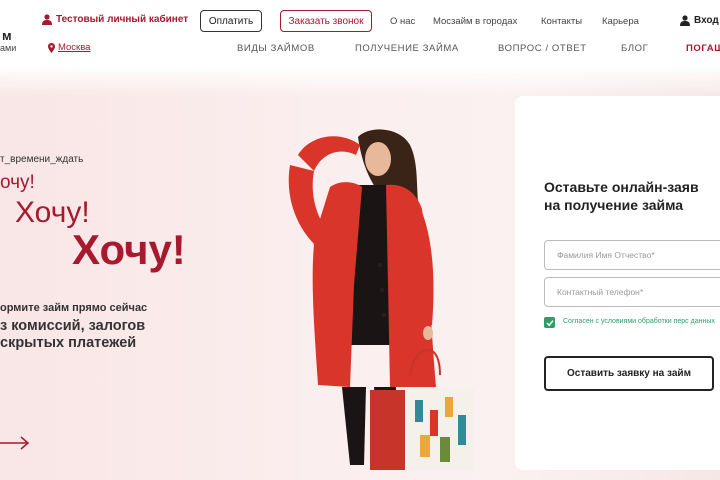 The image size is (720, 480). What do you see at coordinates (542, 48) in the screenshot?
I see `nav-faq: ВОПРОС / ОТВЕТ` at bounding box center [542, 48].